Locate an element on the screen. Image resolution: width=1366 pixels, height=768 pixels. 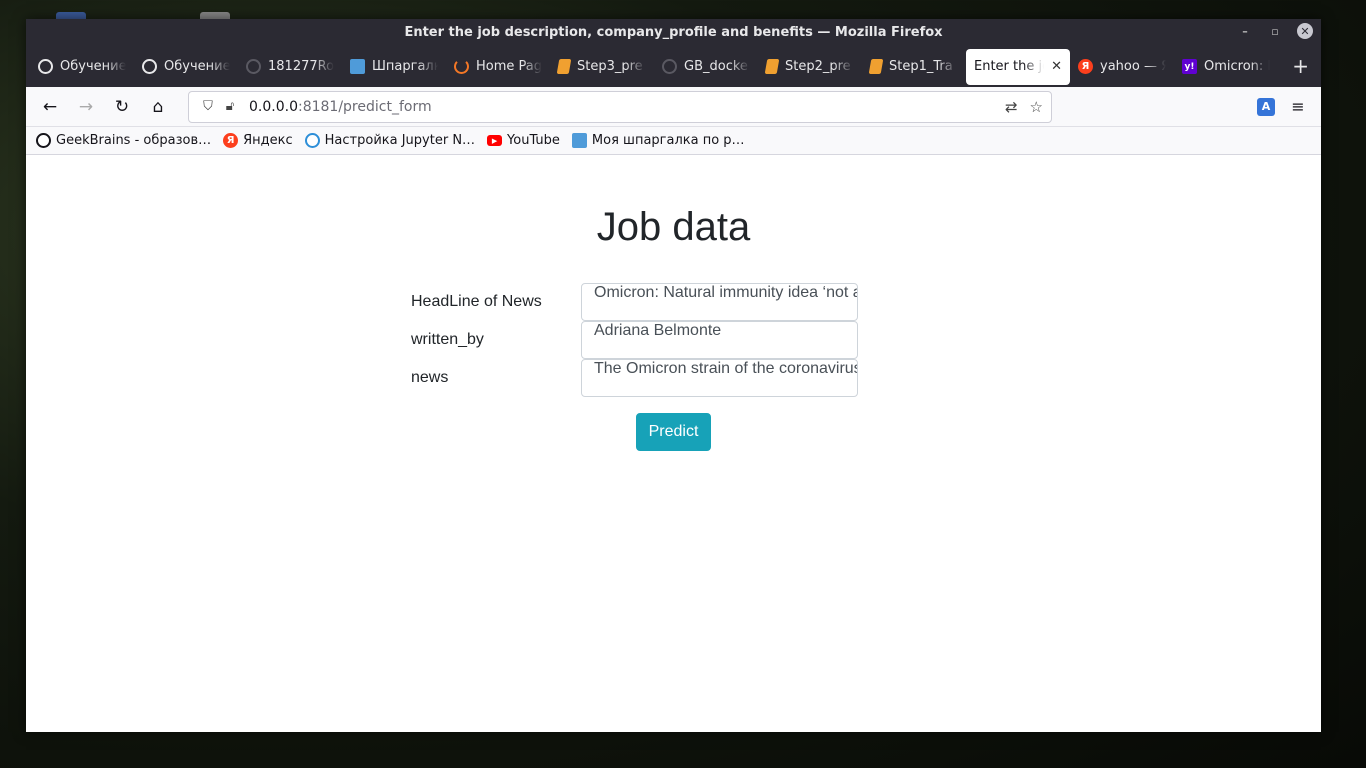
bookmark-item: ▶ YouTube is located at coordinates (523, 140).